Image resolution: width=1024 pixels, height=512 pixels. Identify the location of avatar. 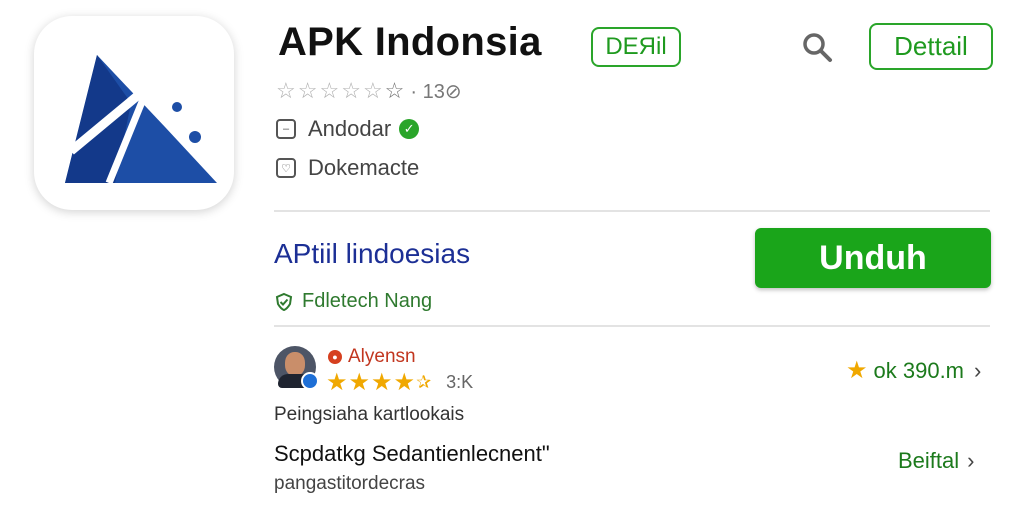
(296, 368).